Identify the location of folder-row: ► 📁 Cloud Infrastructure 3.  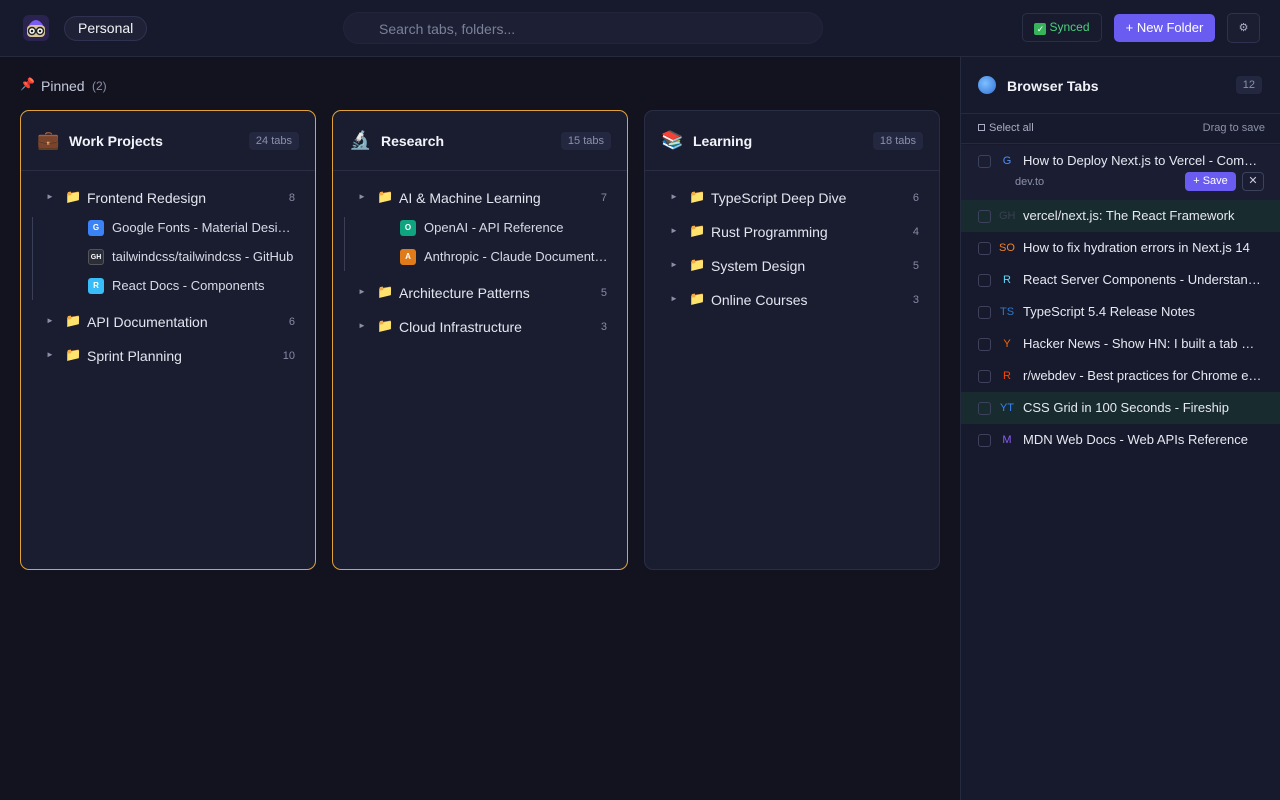
(480, 327).